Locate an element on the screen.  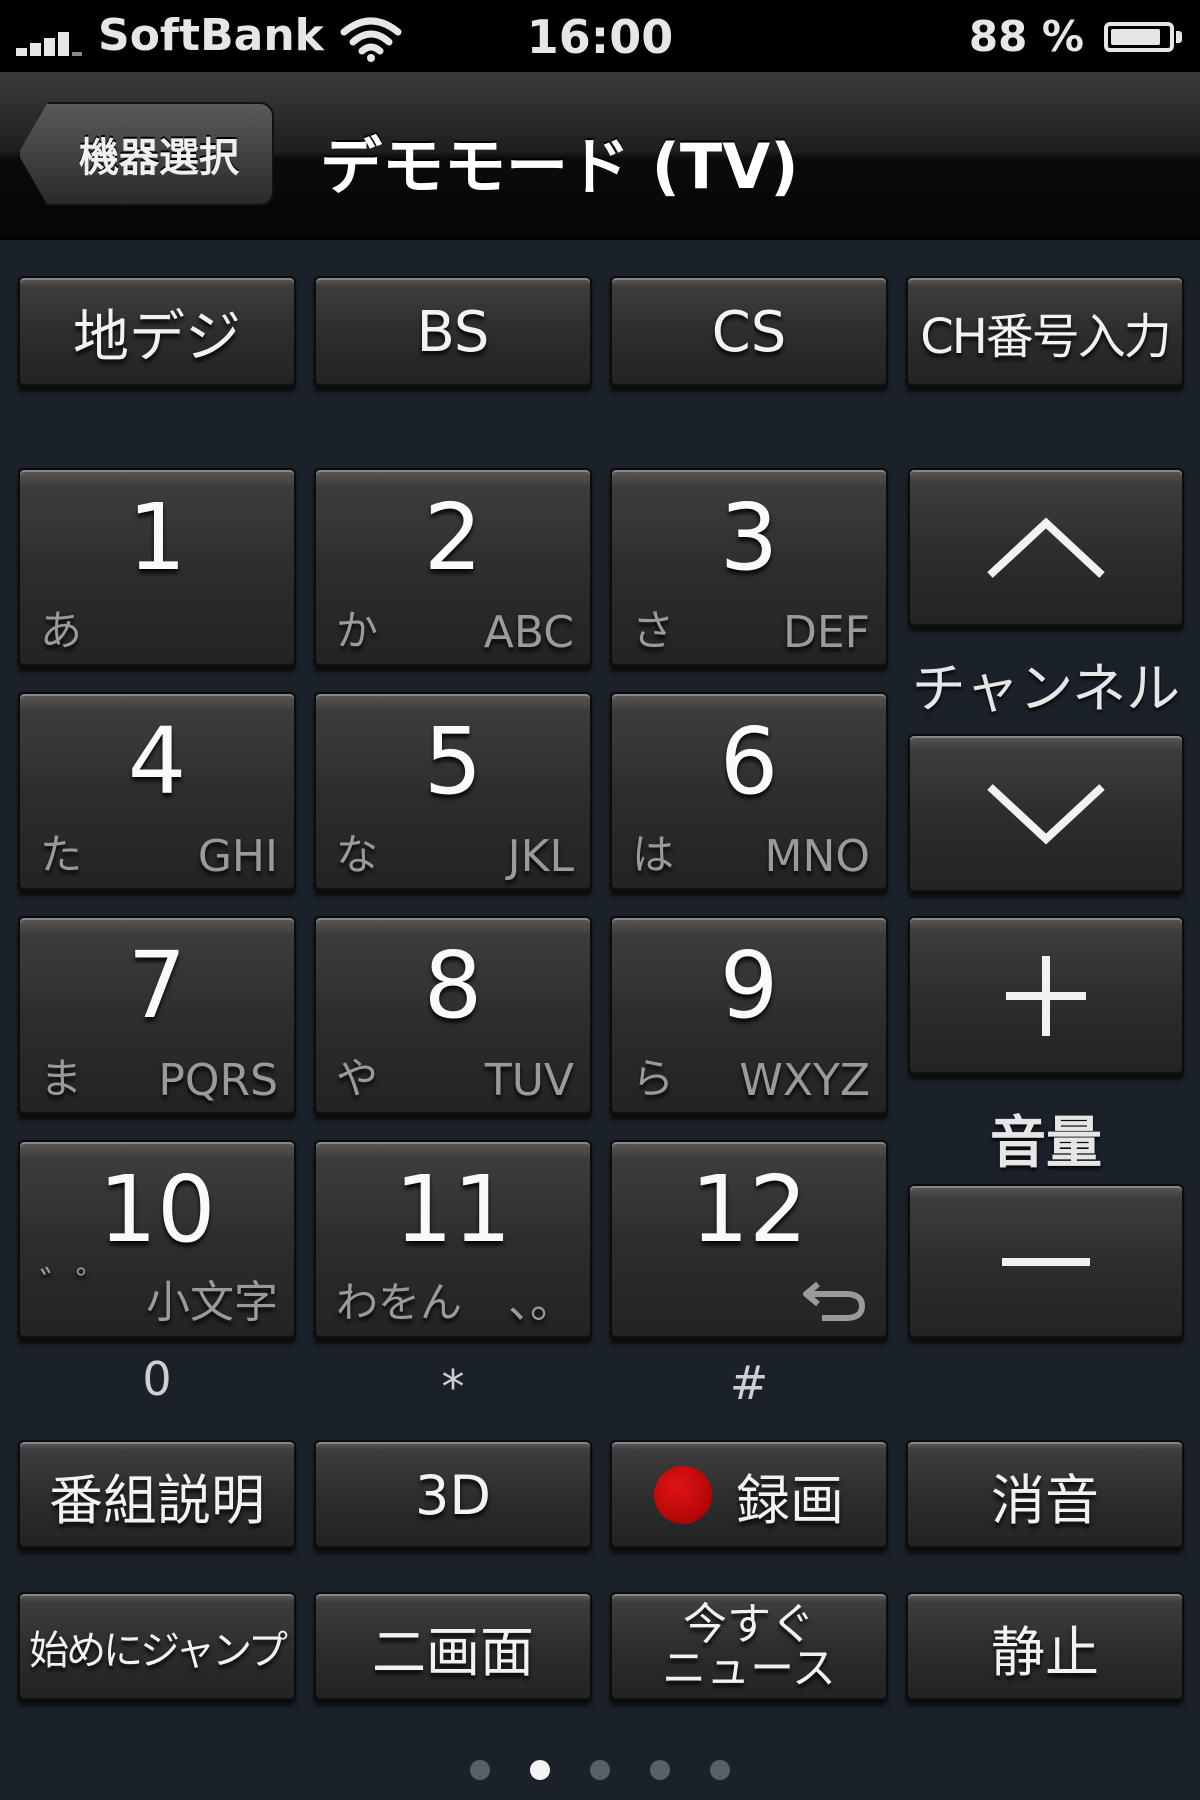
key-kana: ら is located at coordinates (653, 1078).